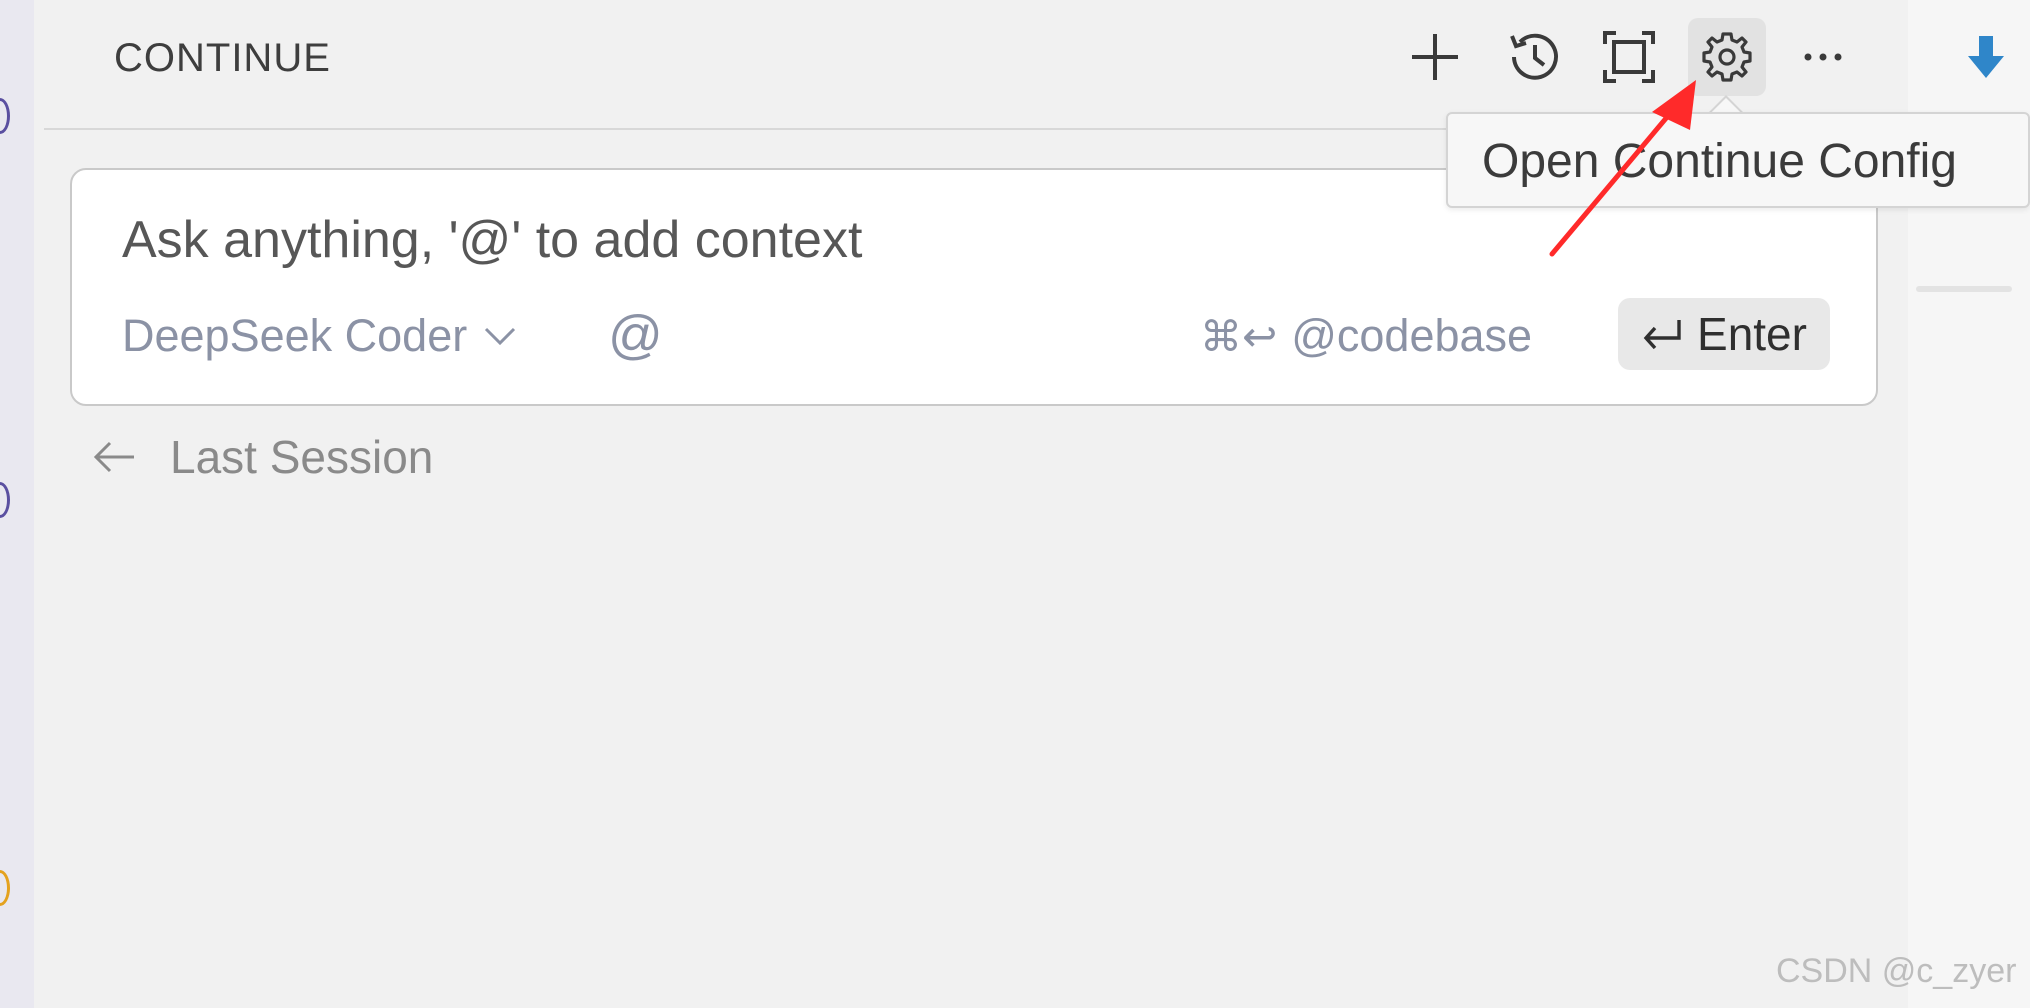  I want to click on fullscreen-icon, so click(1629, 57).